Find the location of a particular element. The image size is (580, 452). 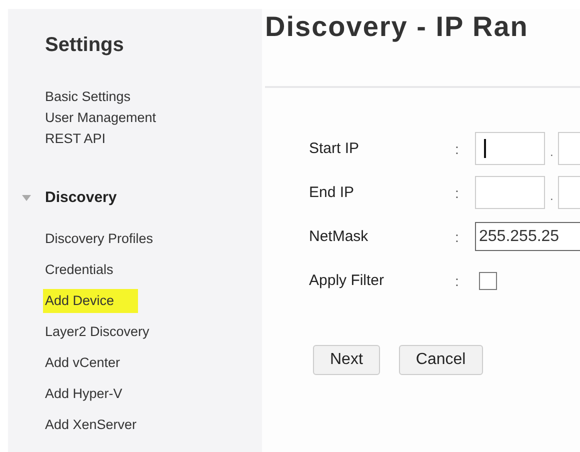

page-title: Discovery - IP Ran is located at coordinates (397, 27).